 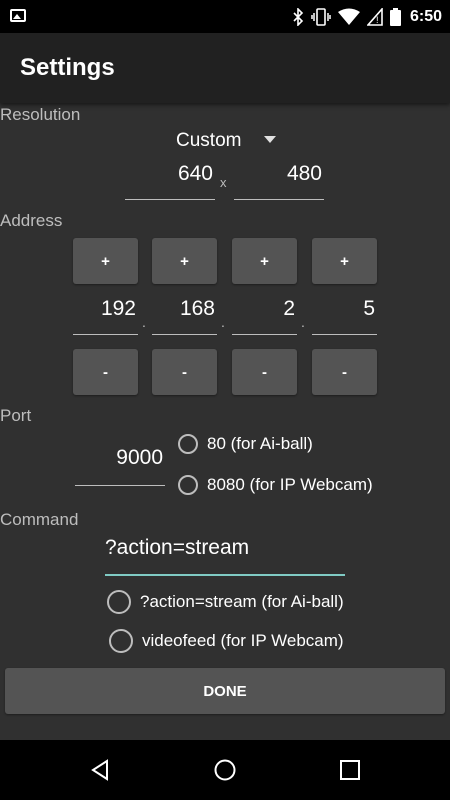 What do you see at coordinates (344, 261) in the screenshot?
I see `octet4-plus-button: +` at bounding box center [344, 261].